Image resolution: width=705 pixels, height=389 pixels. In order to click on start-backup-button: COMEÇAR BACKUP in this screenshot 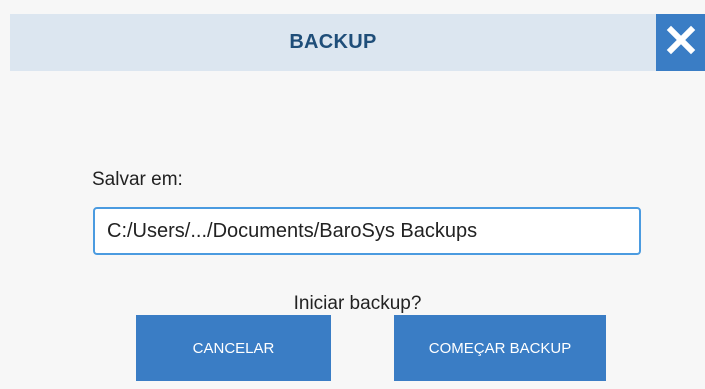, I will do `click(500, 348)`.